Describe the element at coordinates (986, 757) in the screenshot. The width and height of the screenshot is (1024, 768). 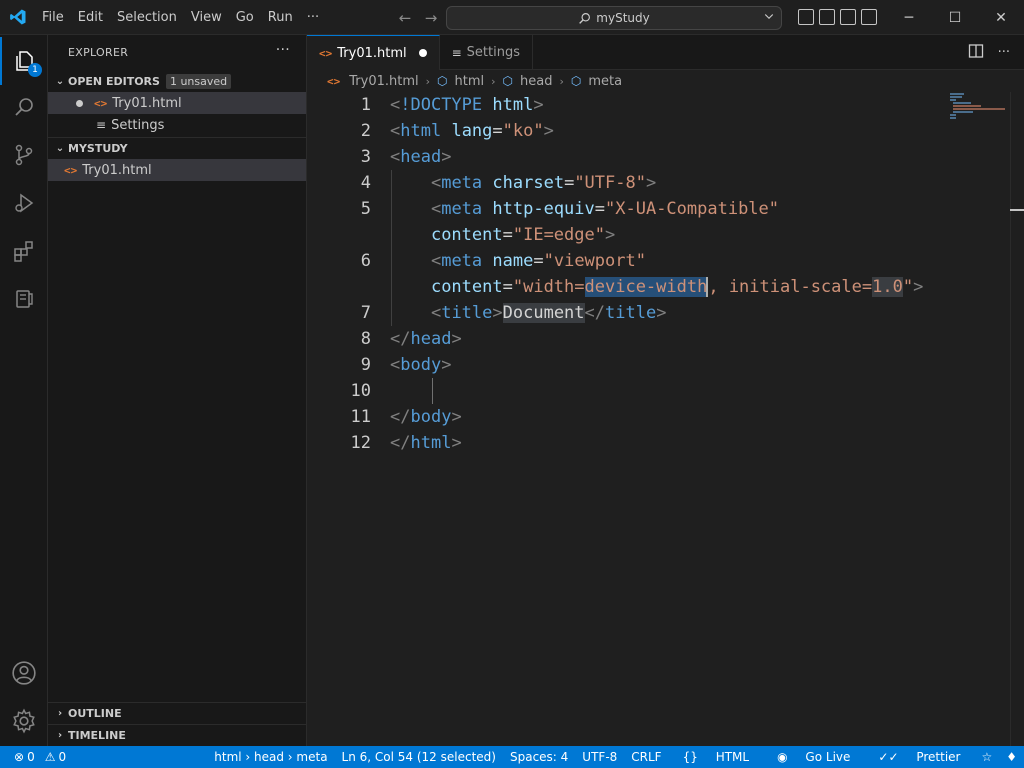
I see `feedback-icon: ☆` at that location.